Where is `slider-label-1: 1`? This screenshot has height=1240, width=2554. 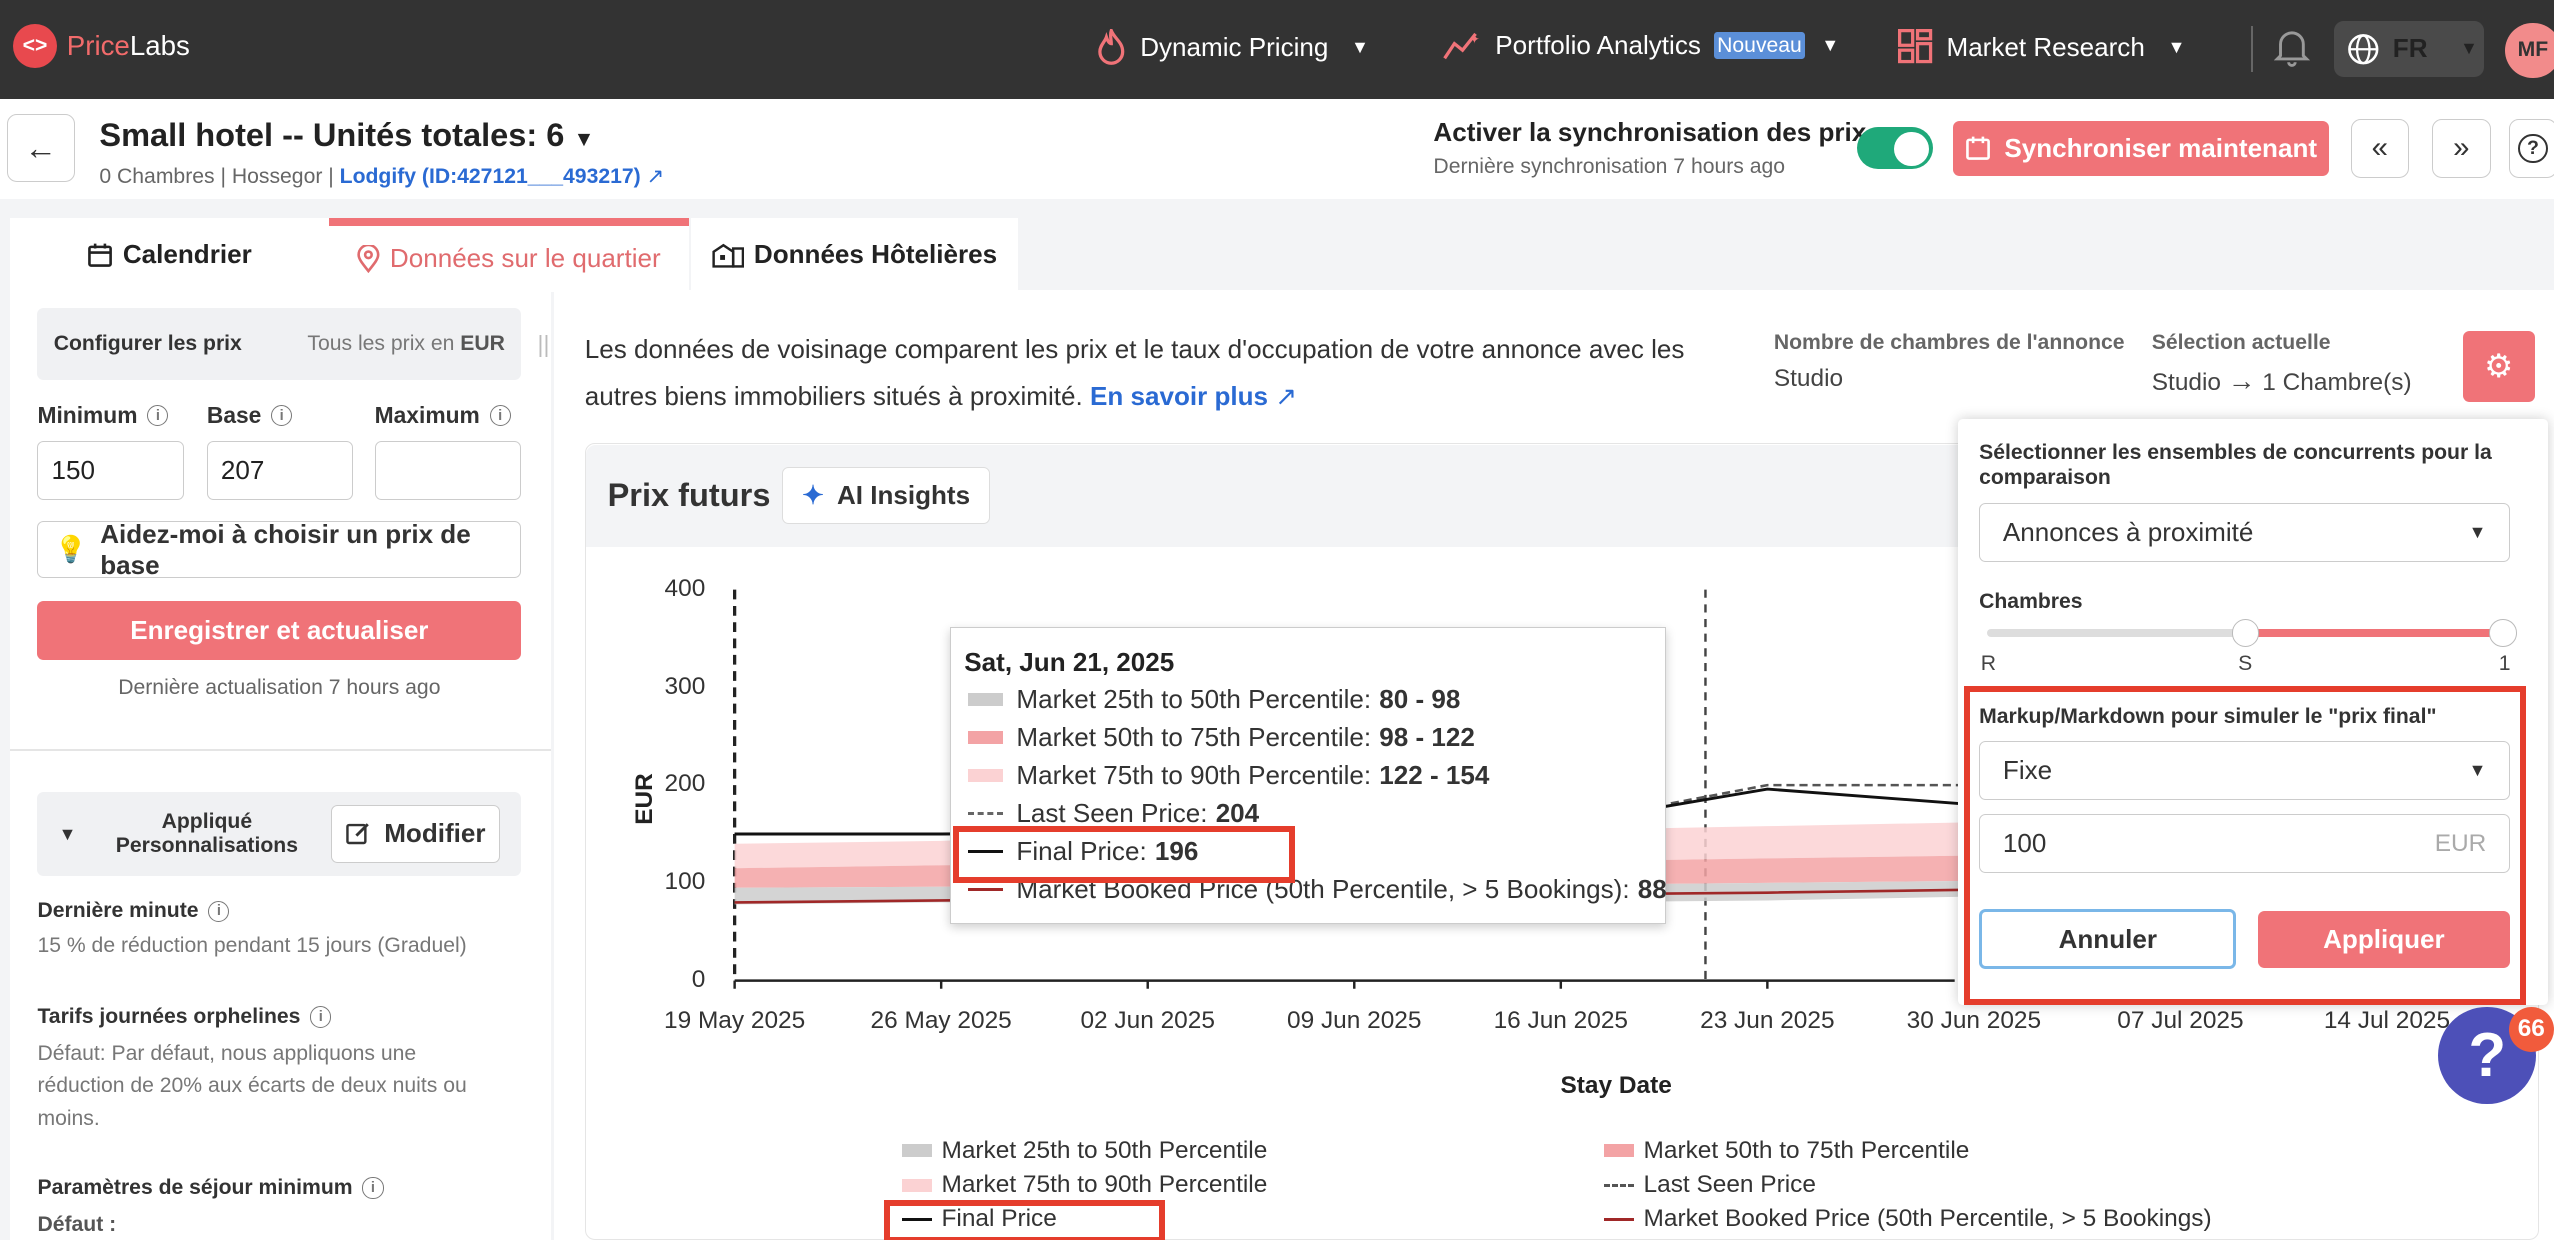 slider-label-1: 1 is located at coordinates (2504, 663).